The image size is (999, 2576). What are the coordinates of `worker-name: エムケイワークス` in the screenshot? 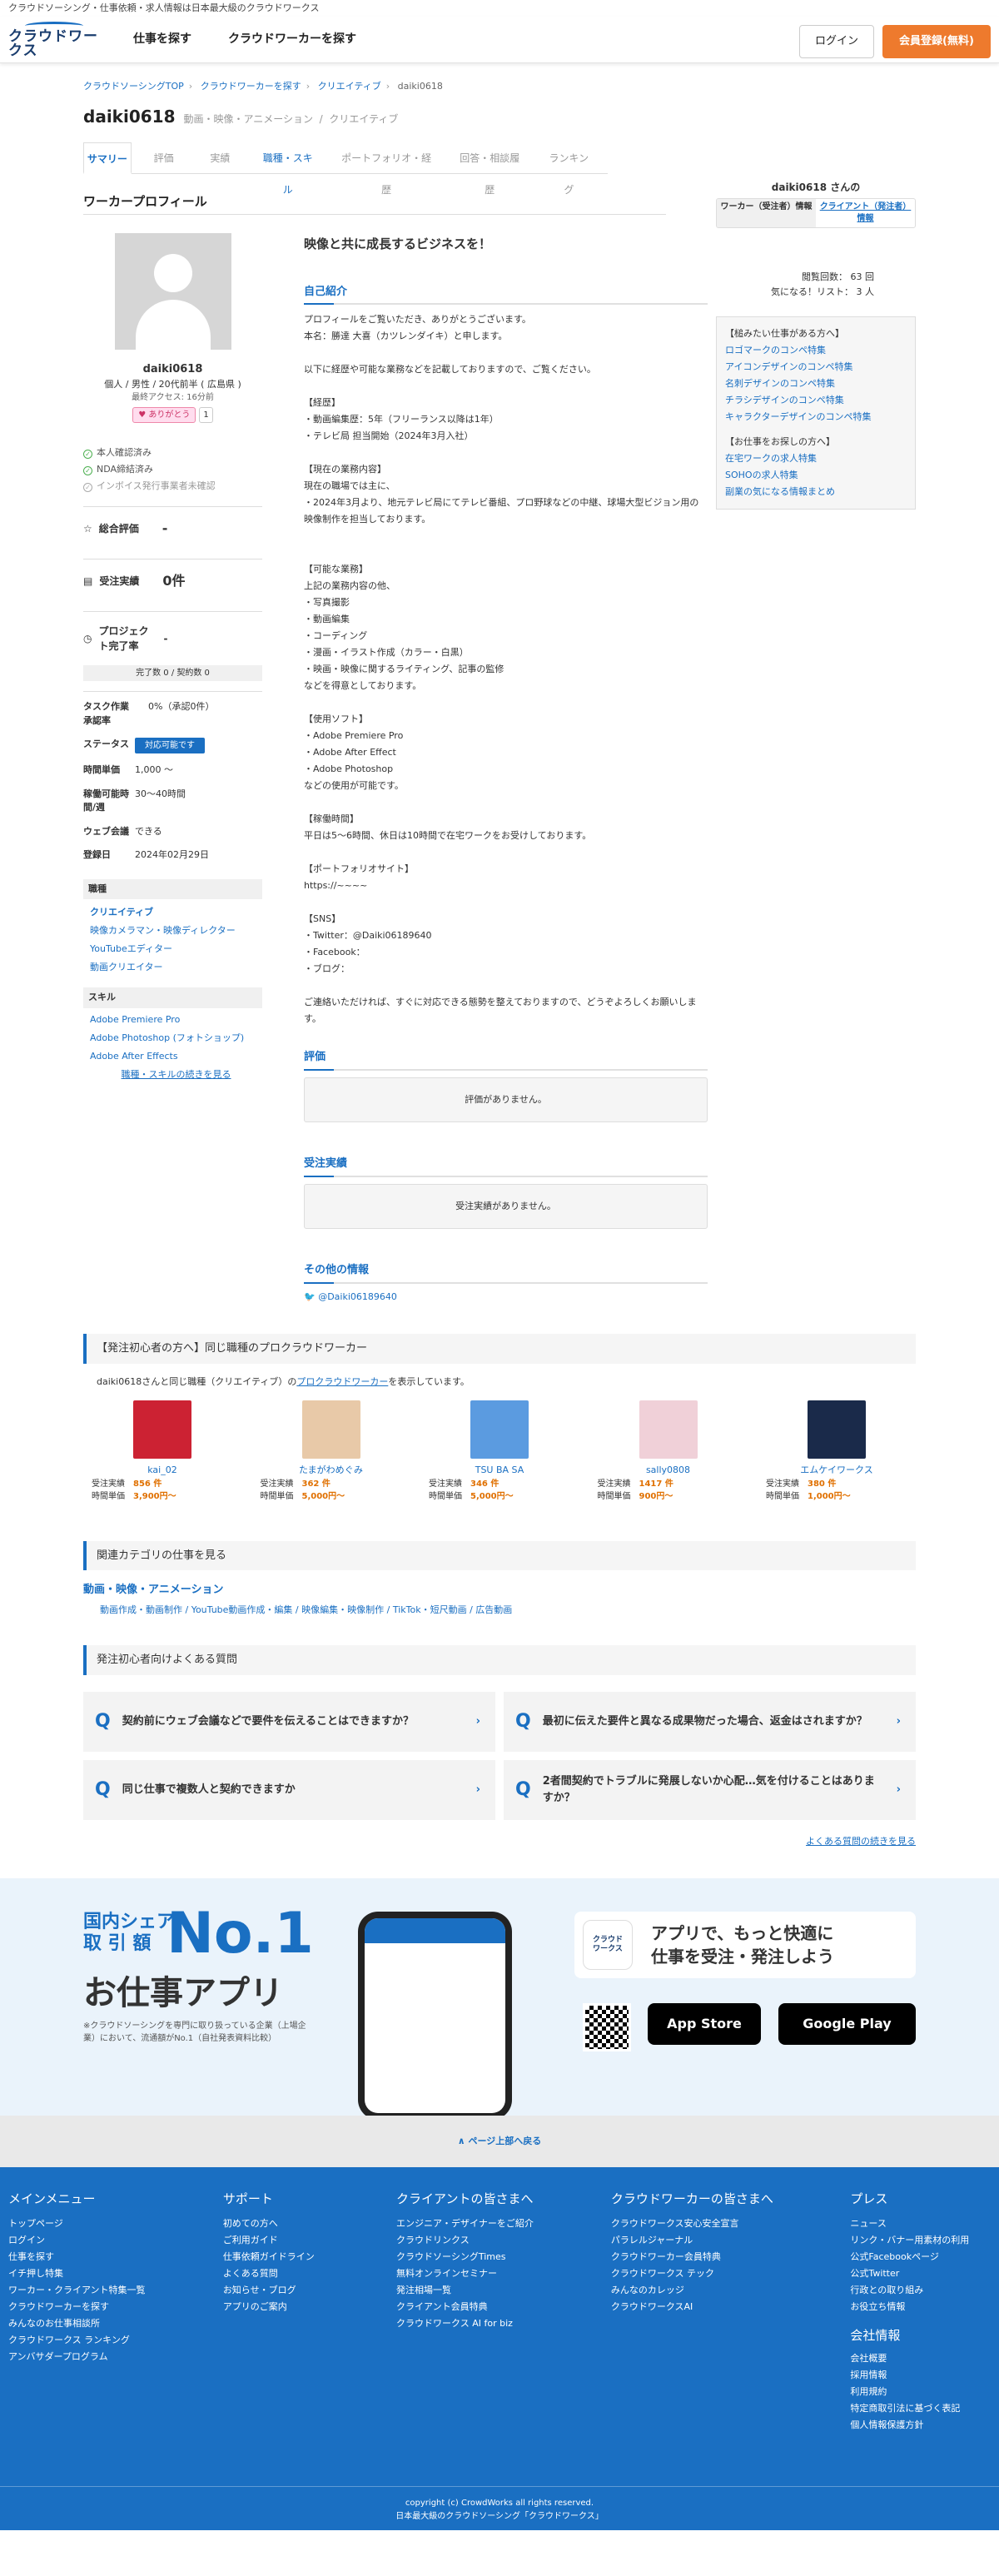 It's located at (836, 1471).